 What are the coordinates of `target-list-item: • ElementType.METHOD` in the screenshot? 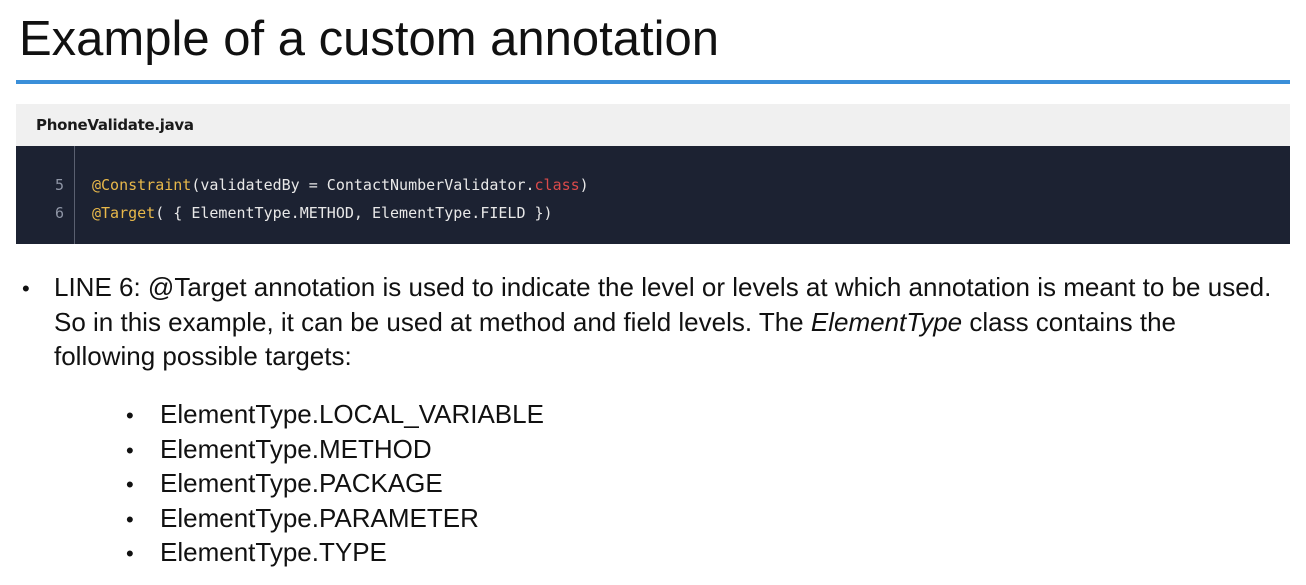 It's located at (335, 449).